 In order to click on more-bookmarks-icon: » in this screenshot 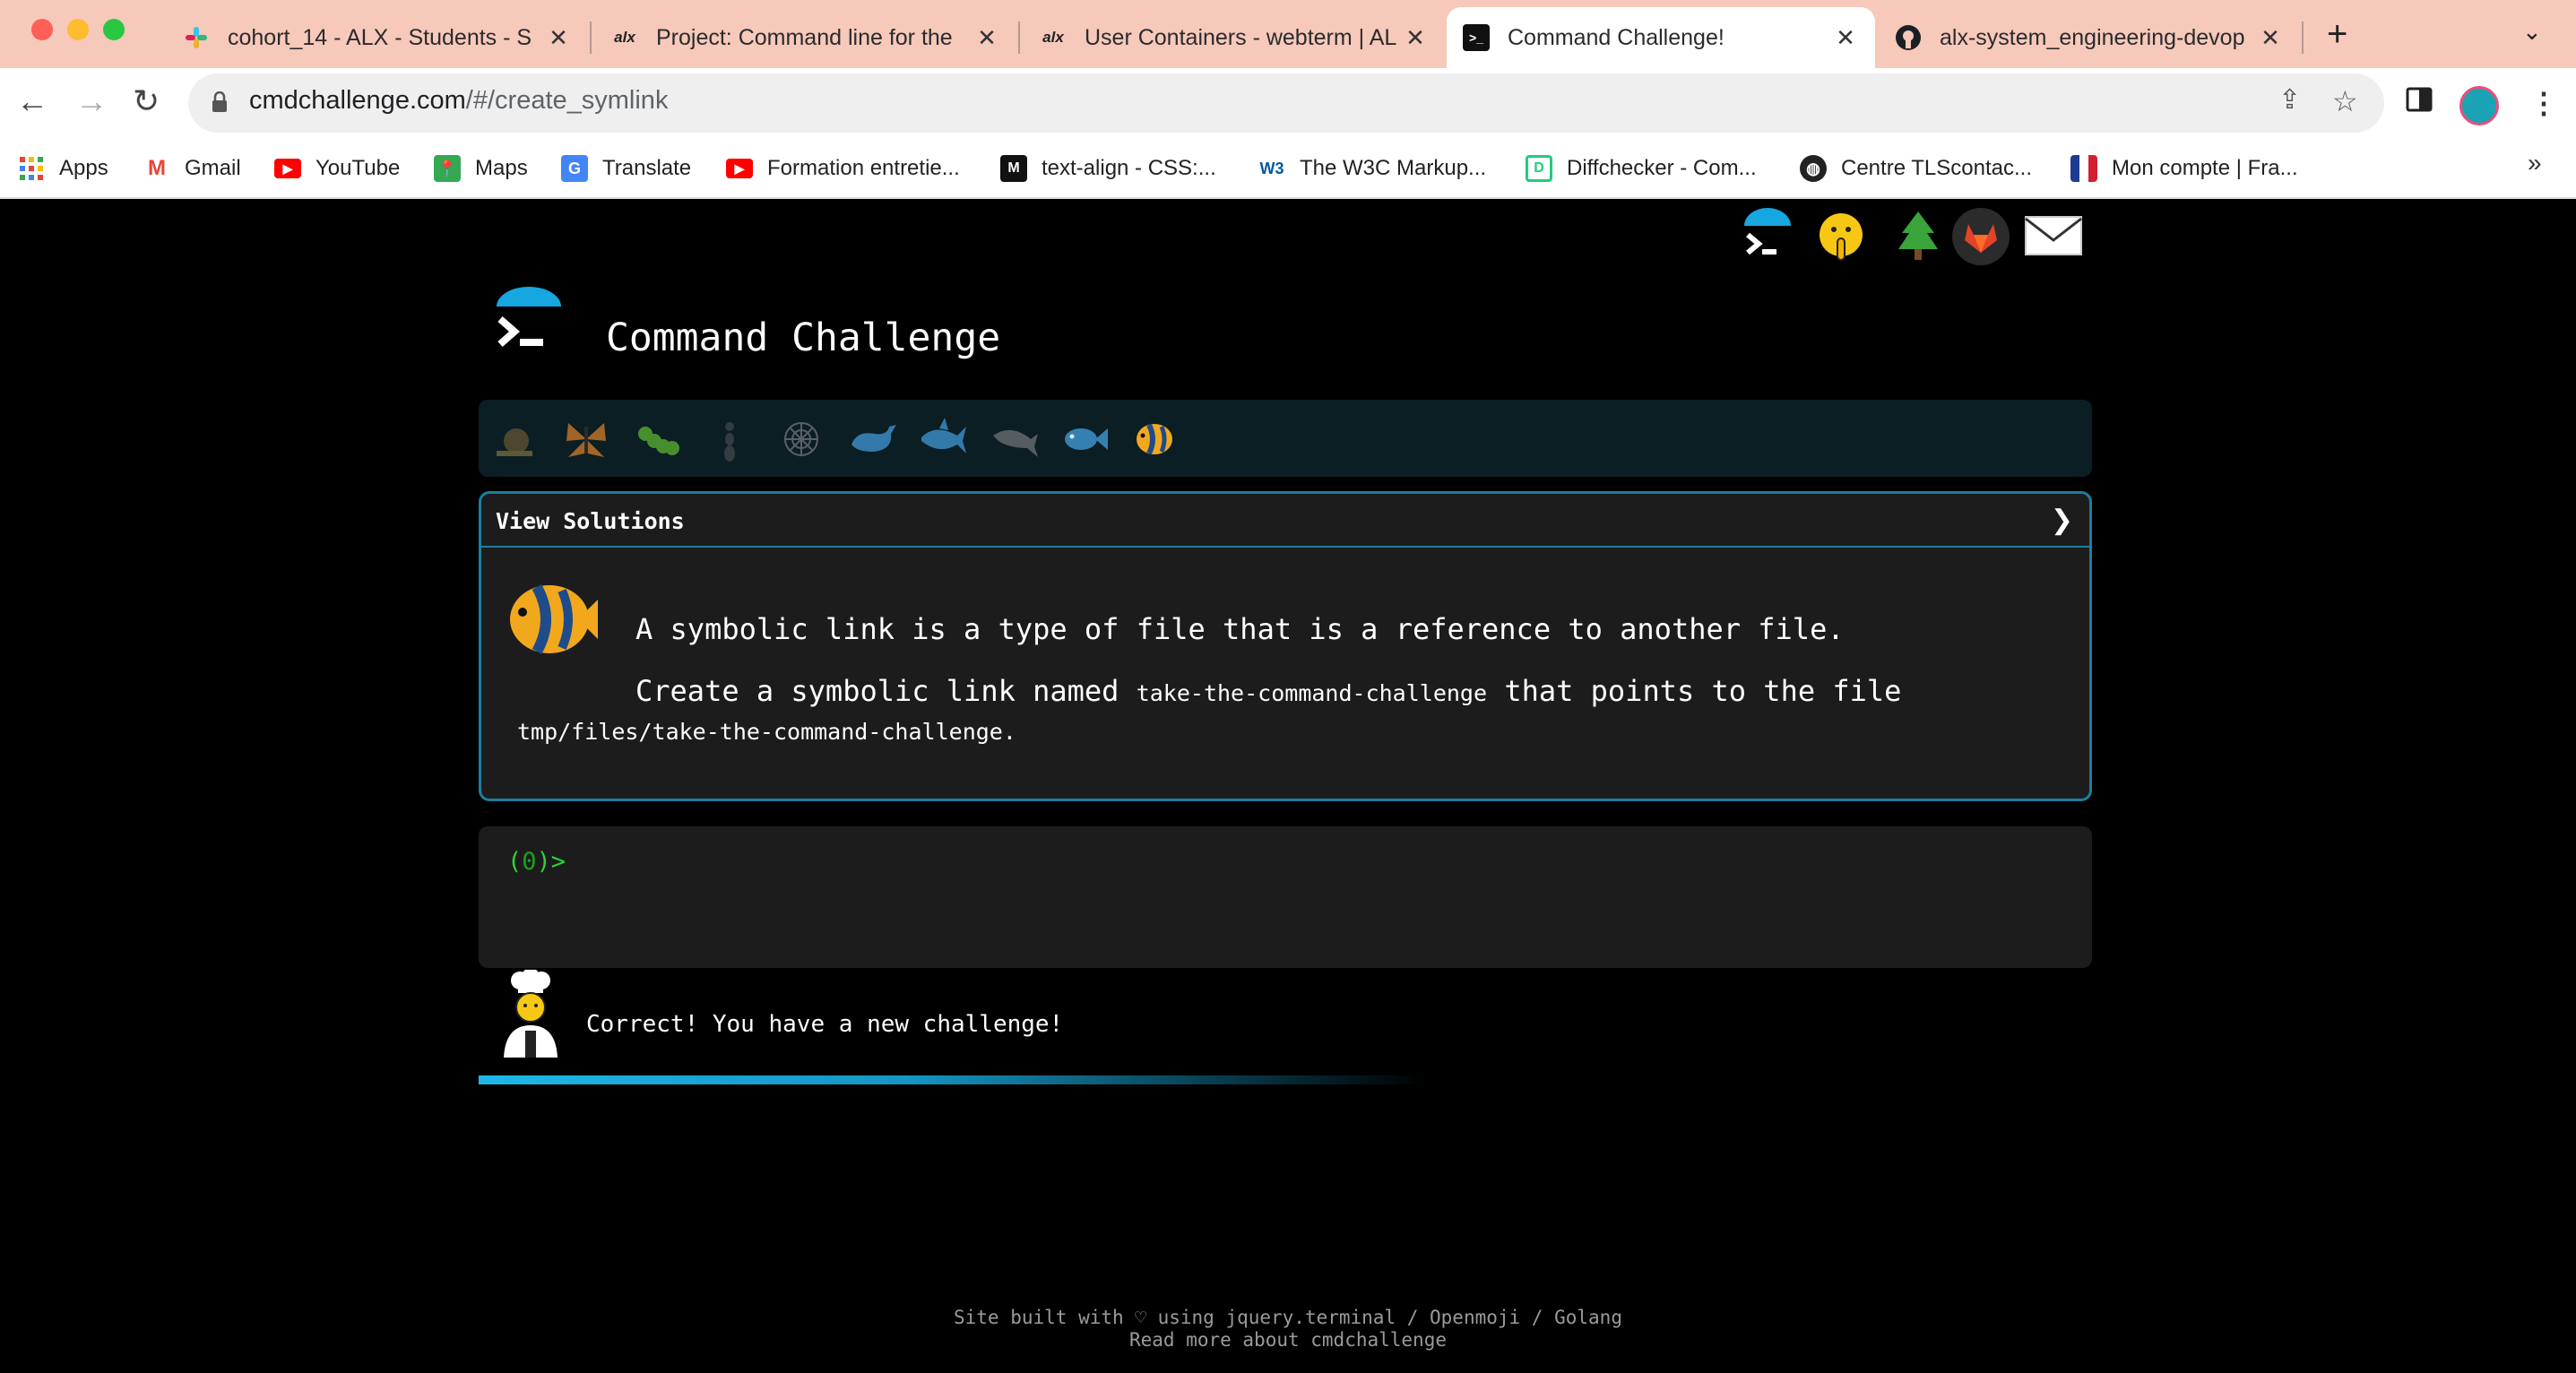, I will do `click(2535, 163)`.